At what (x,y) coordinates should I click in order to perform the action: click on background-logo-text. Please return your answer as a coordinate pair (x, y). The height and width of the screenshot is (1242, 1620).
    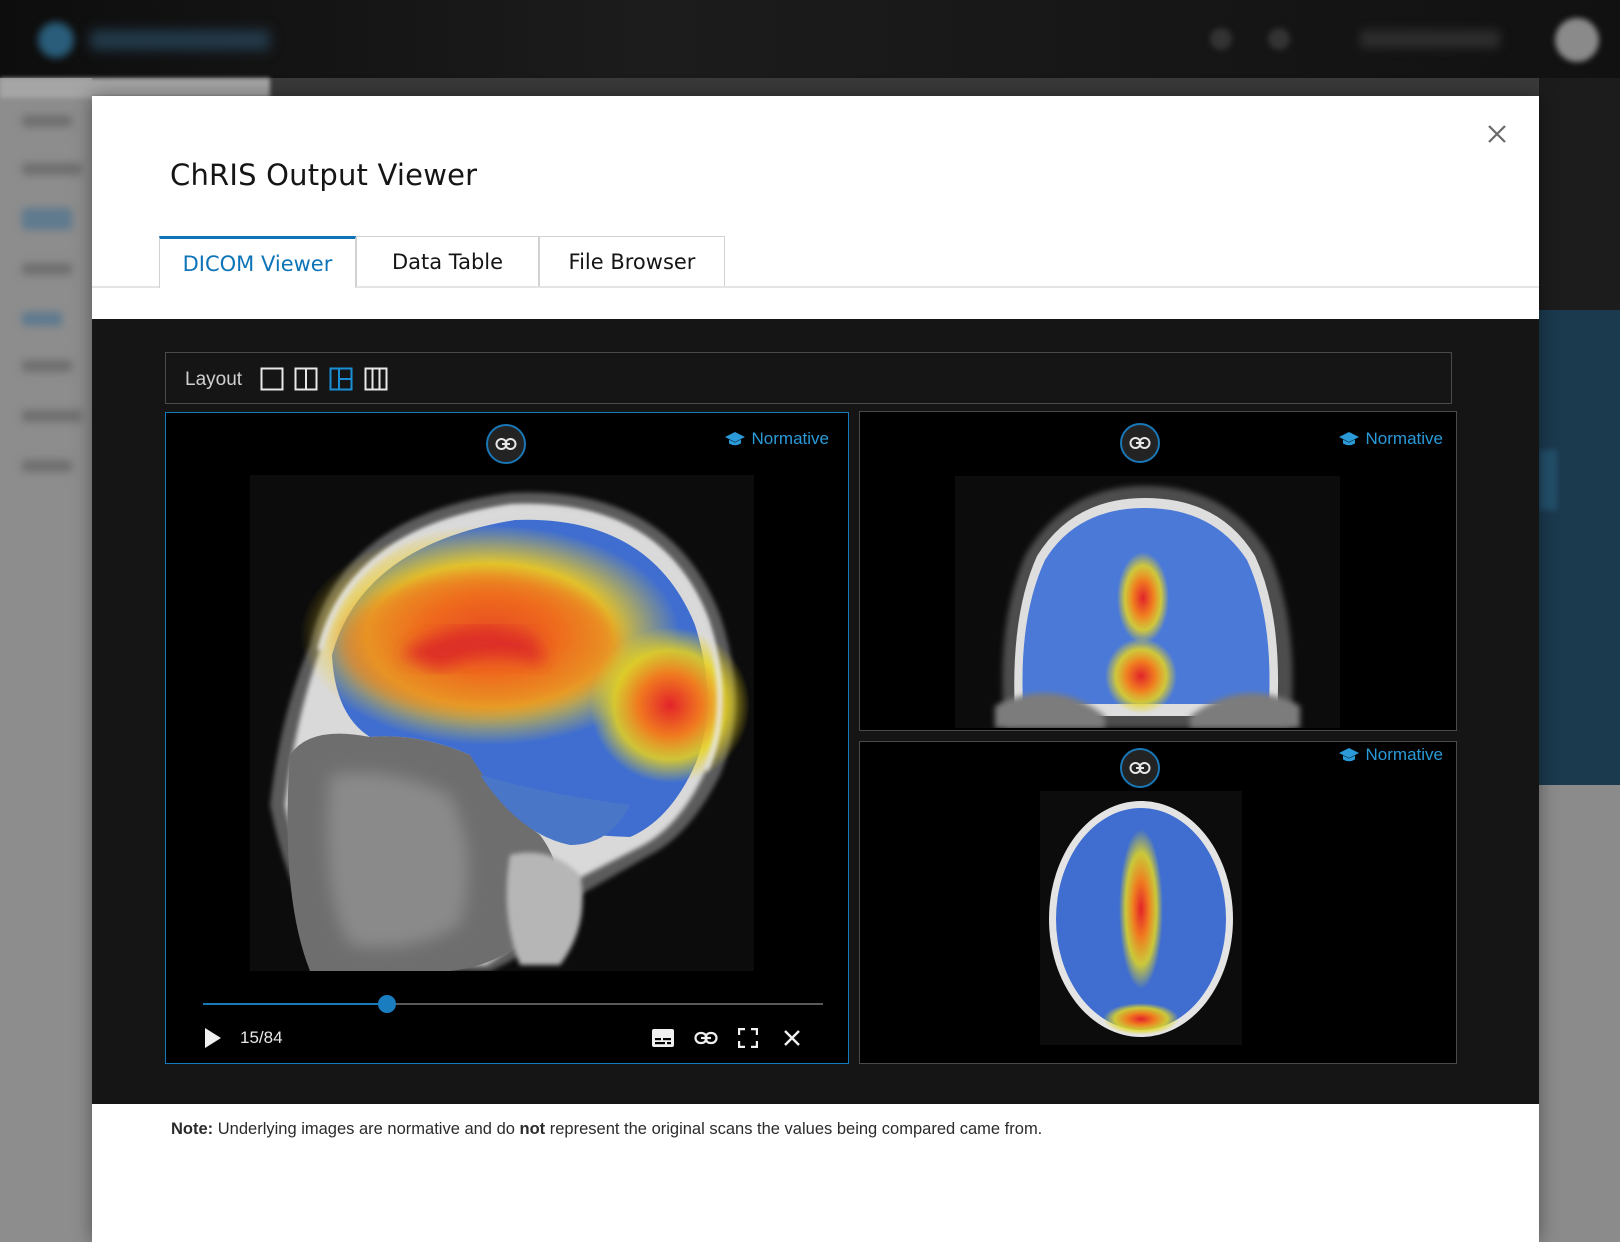
    Looking at the image, I should click on (180, 40).